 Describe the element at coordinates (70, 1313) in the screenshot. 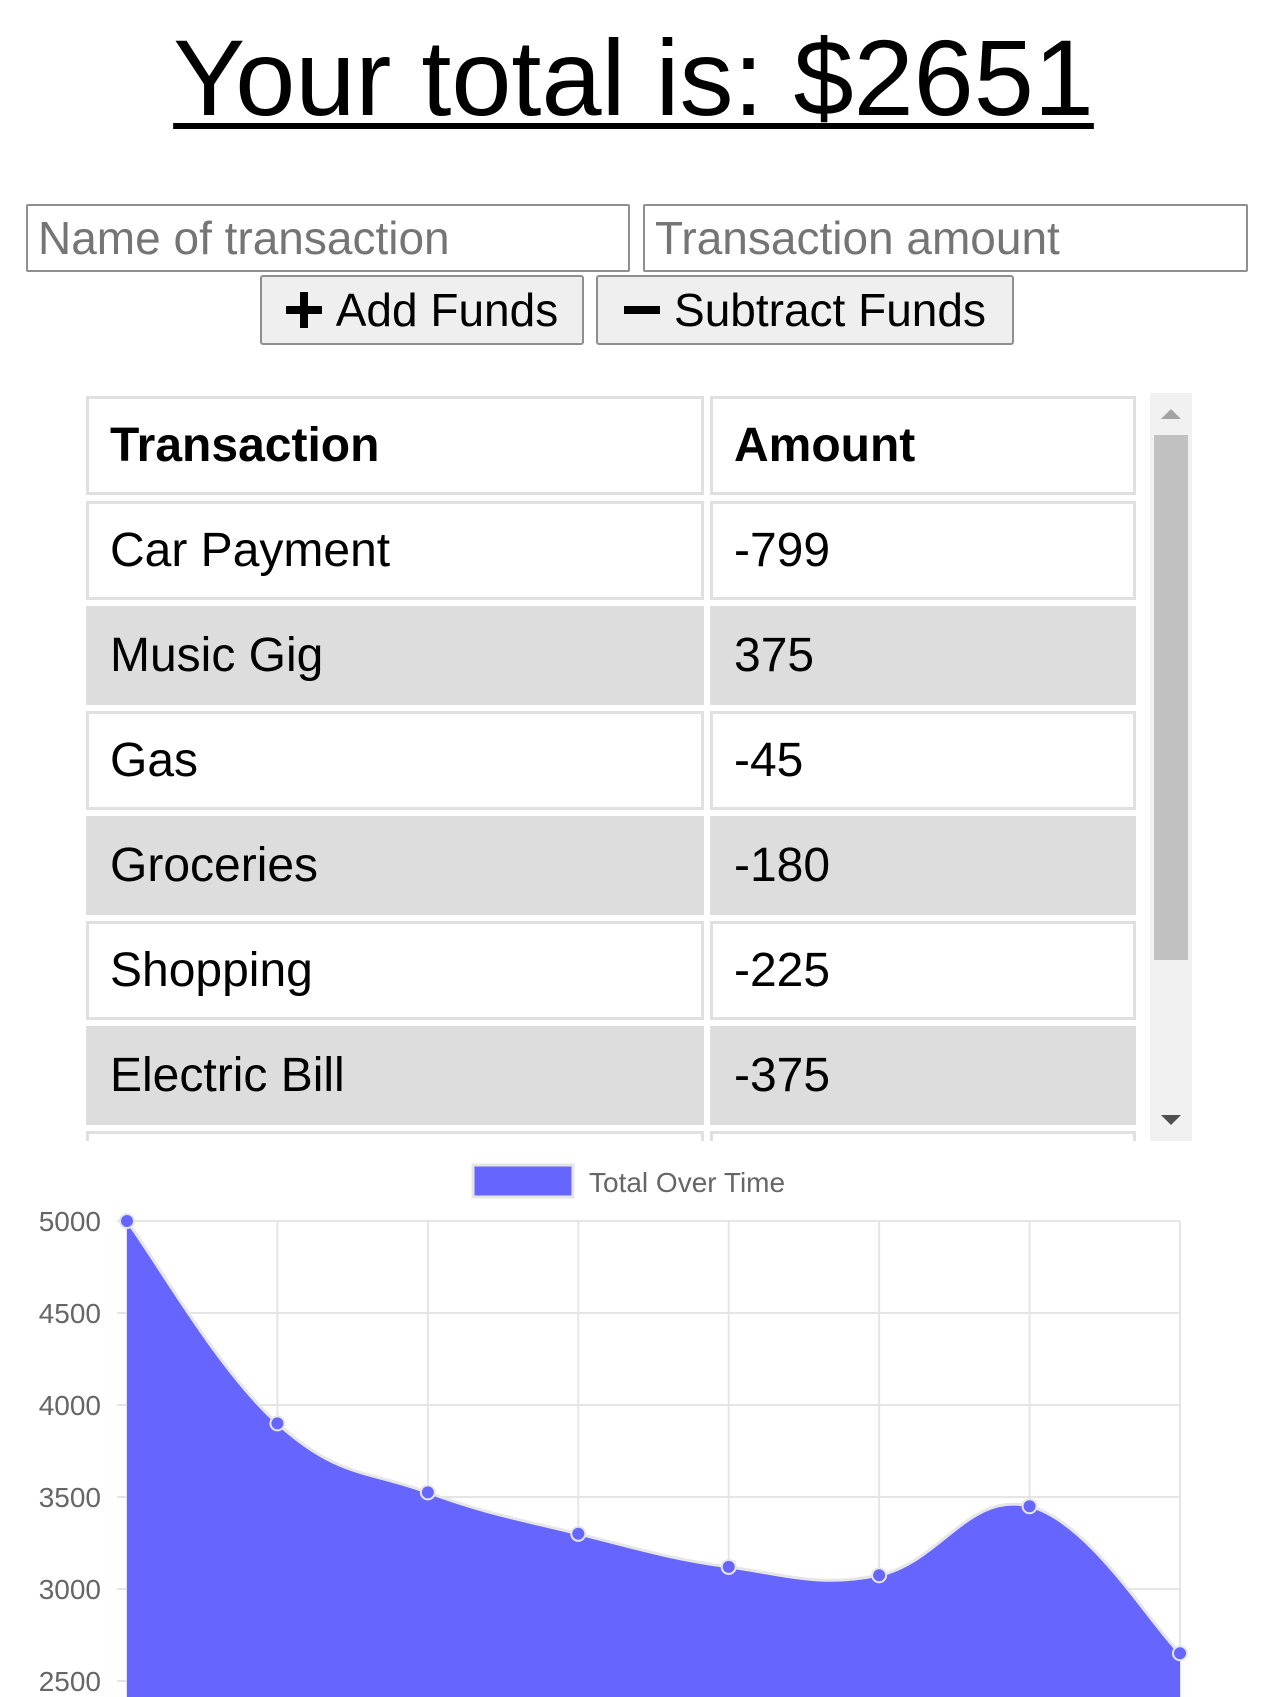

I see `y-tick-label: 4500` at that location.